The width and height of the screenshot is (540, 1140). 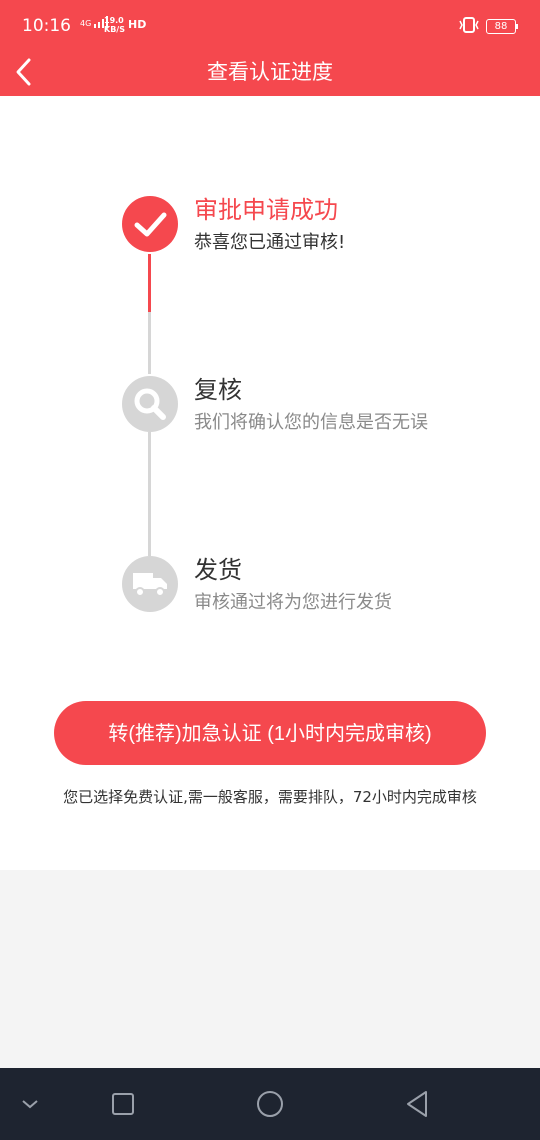 I want to click on status-bar: 10:16 4G 19.0 KB/S HD 88, so click(x=270, y=25).